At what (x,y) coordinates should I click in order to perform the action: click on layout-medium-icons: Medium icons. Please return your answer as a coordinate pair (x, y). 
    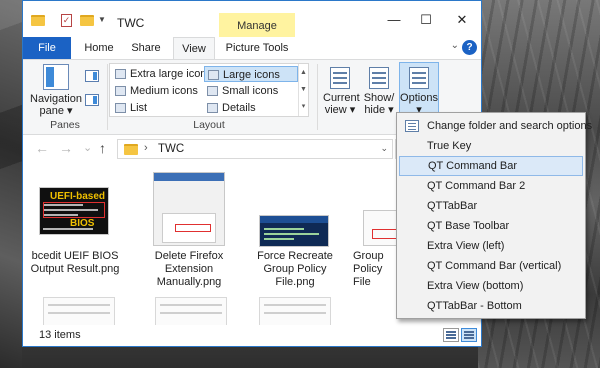
    Looking at the image, I should click on (158, 91).